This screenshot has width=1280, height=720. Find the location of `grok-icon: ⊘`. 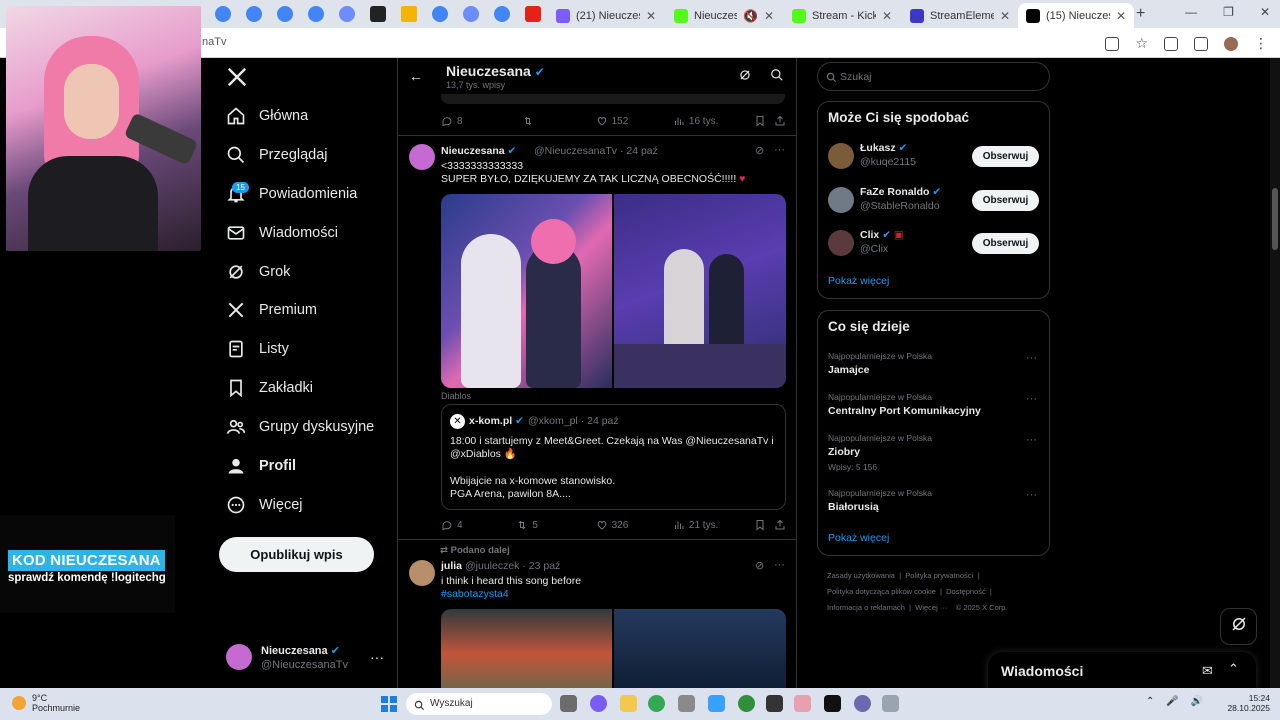

grok-icon: ⊘ is located at coordinates (759, 150).